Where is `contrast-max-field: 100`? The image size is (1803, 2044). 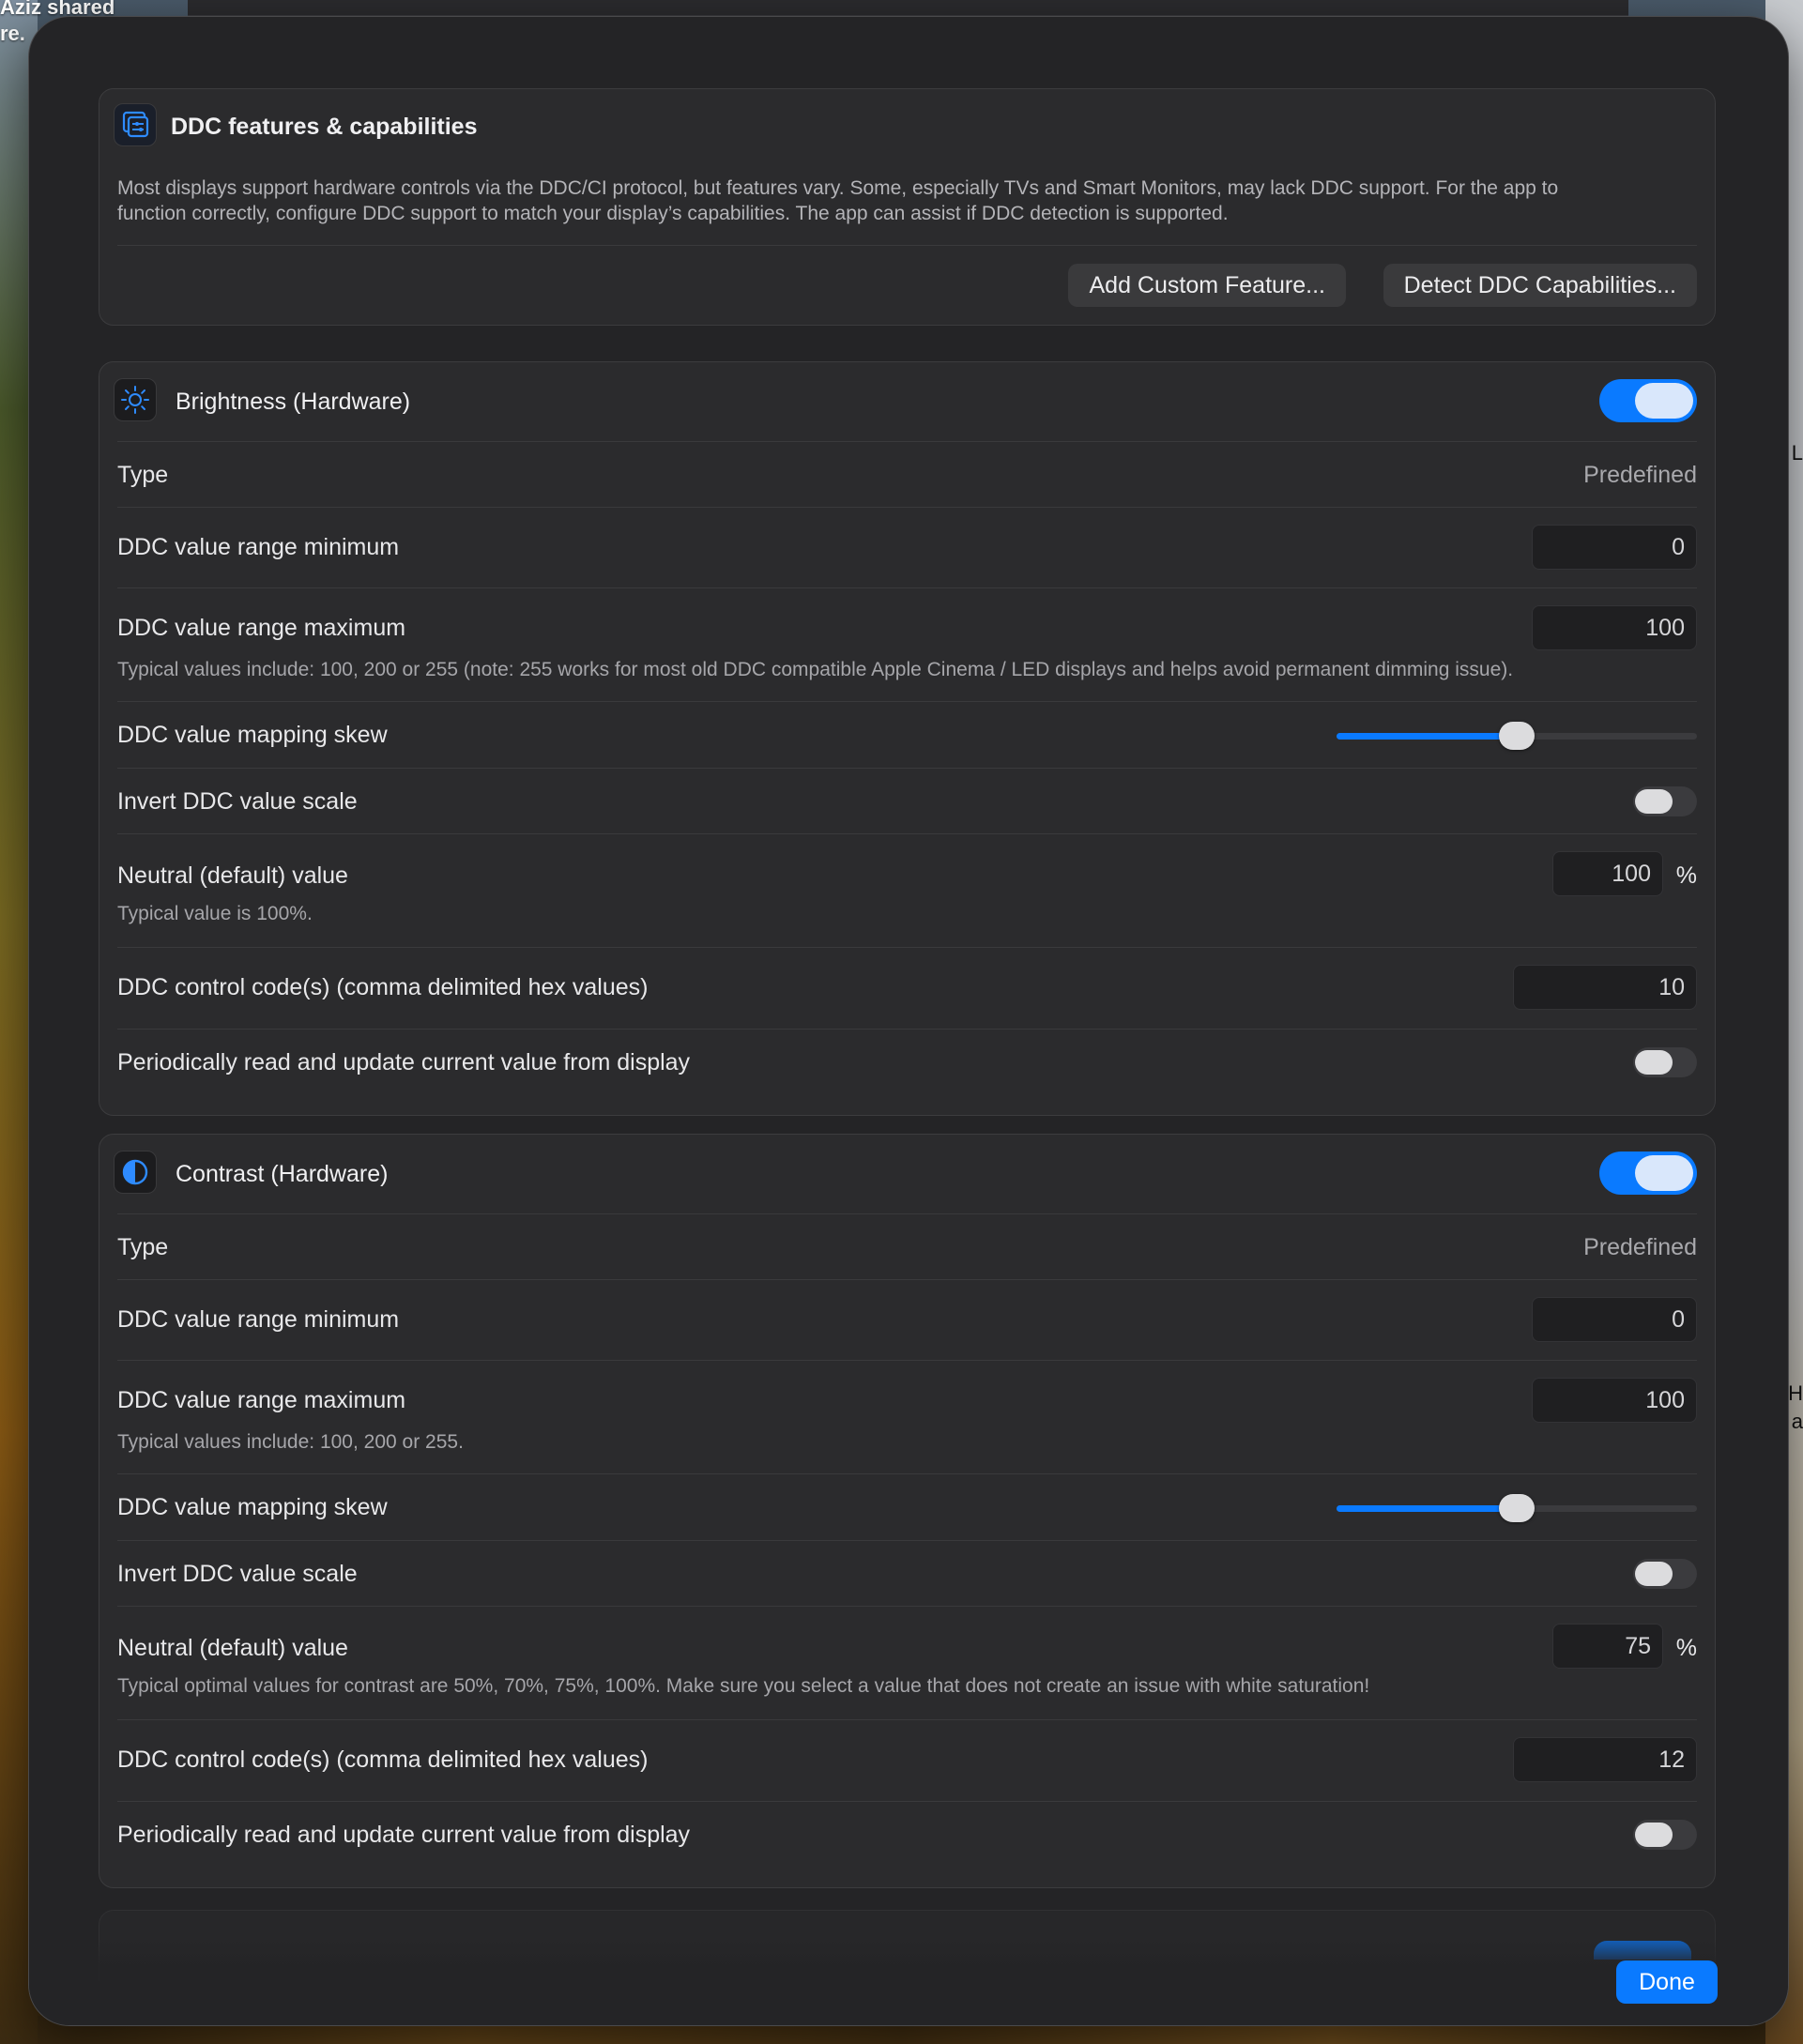
contrast-max-field: 100 is located at coordinates (1614, 1400).